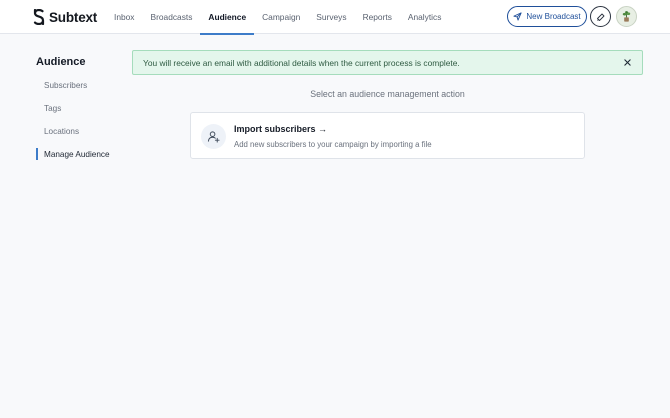 The width and height of the screenshot is (670, 418). I want to click on send-icon, so click(517, 16).